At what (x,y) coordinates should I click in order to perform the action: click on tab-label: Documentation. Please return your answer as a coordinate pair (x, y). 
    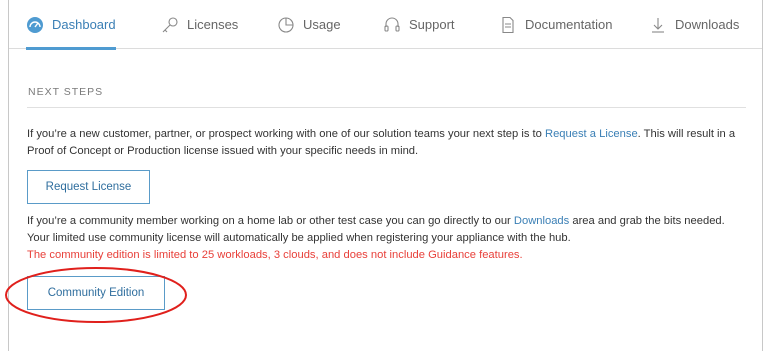
    Looking at the image, I should click on (569, 24).